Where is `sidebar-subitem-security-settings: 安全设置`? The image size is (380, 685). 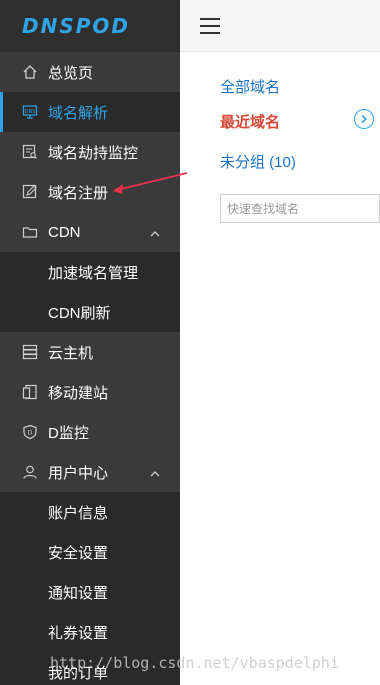
sidebar-subitem-security-settings: 安全设置 is located at coordinates (90, 552).